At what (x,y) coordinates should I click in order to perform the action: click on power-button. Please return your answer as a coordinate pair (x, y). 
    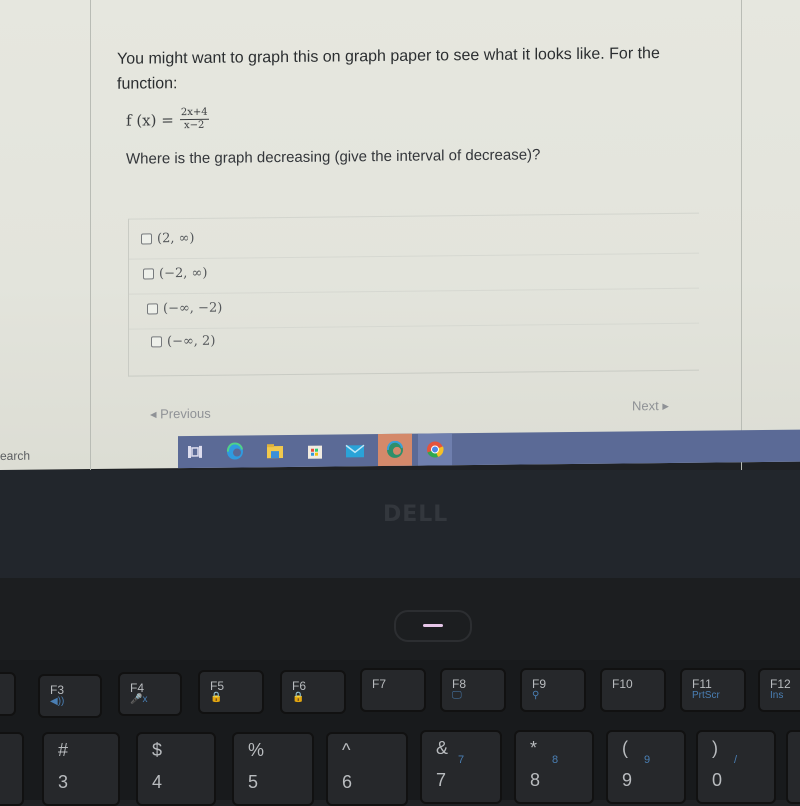
    Looking at the image, I should click on (433, 626).